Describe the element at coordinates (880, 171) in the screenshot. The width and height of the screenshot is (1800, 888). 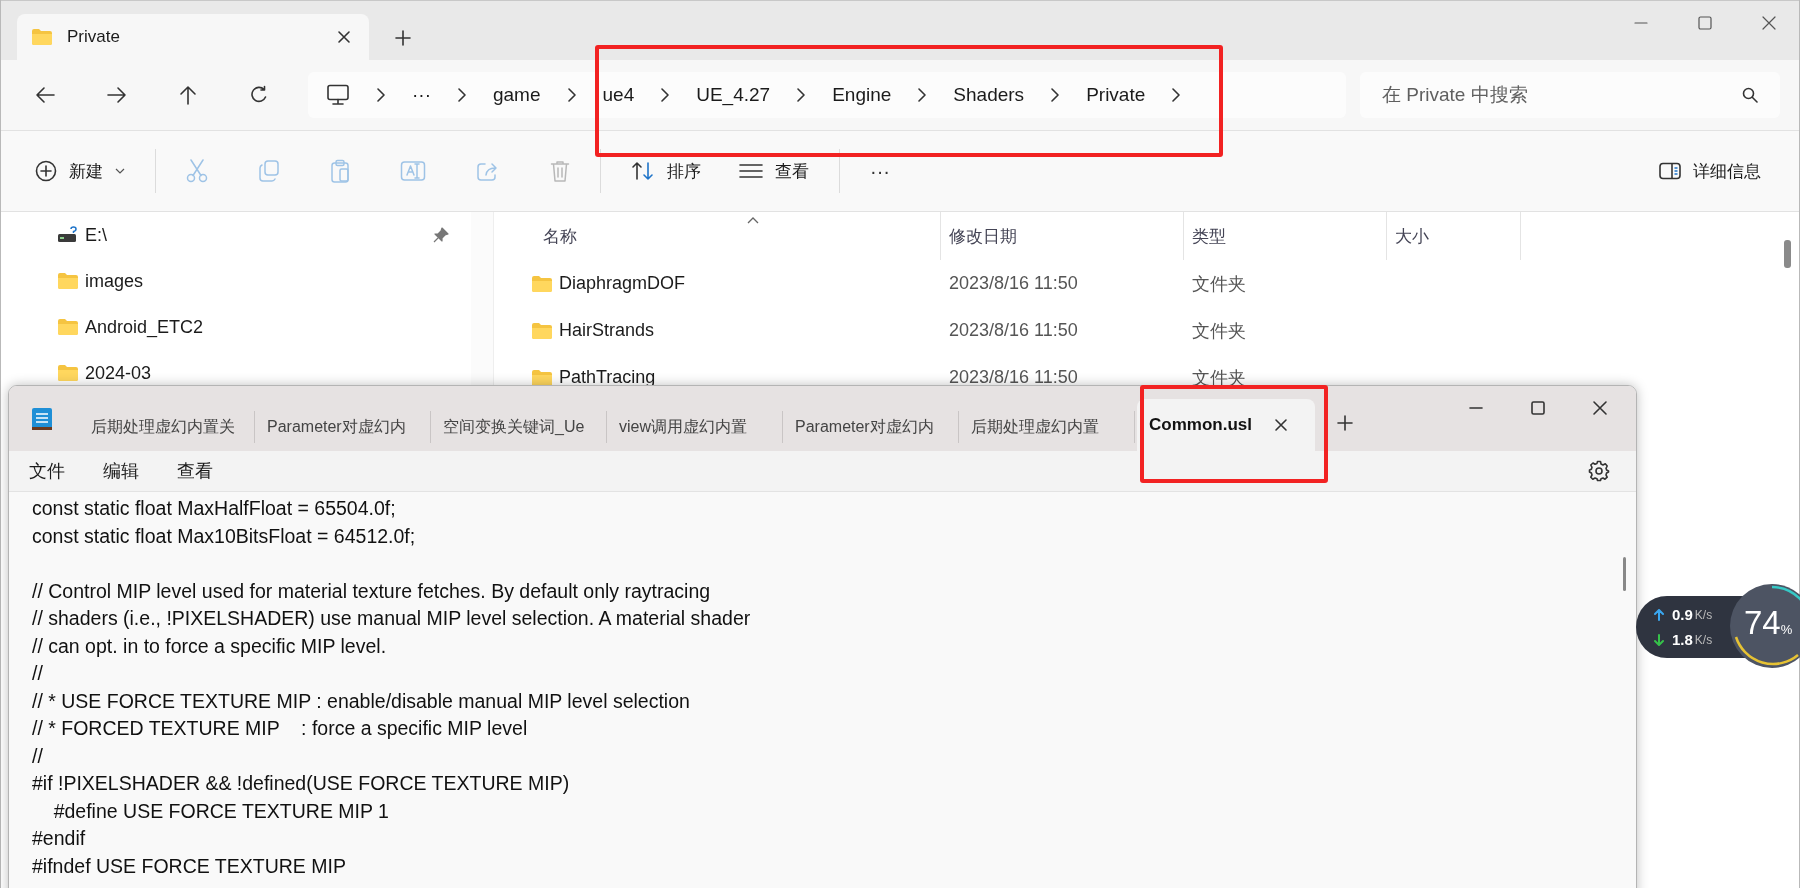
I see `more-button: ···` at that location.